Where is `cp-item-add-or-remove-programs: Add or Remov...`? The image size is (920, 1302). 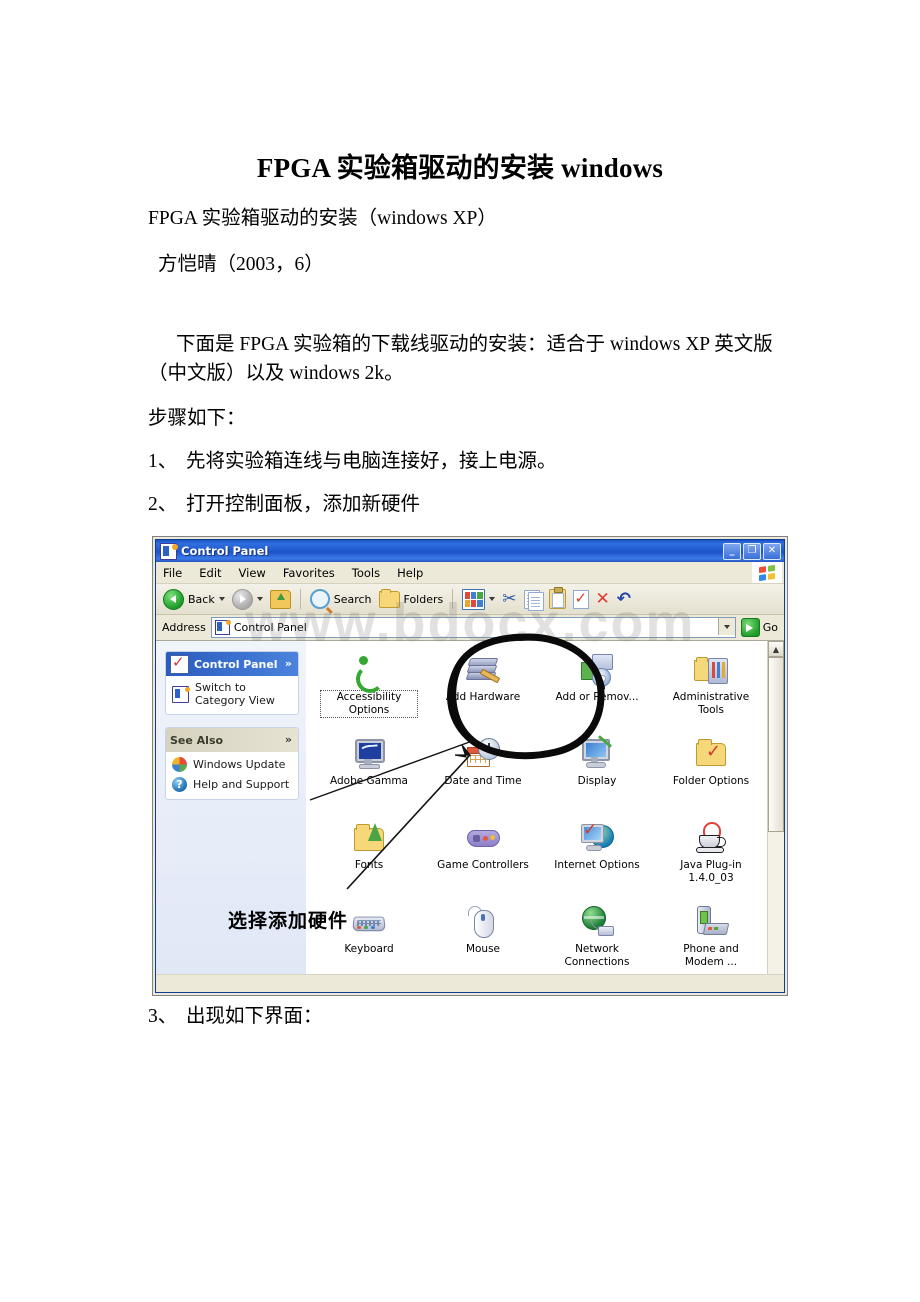
cp-item-add-or-remove-programs: Add or Remov... is located at coordinates (597, 691).